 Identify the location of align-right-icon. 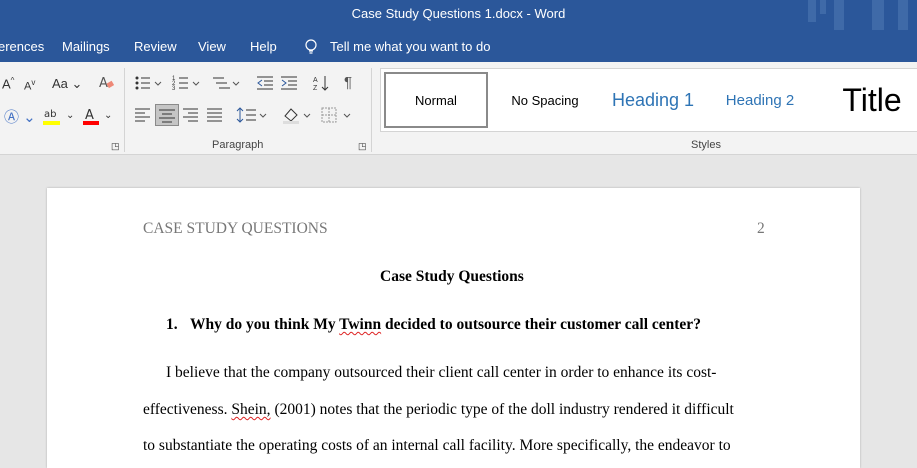
(191, 115).